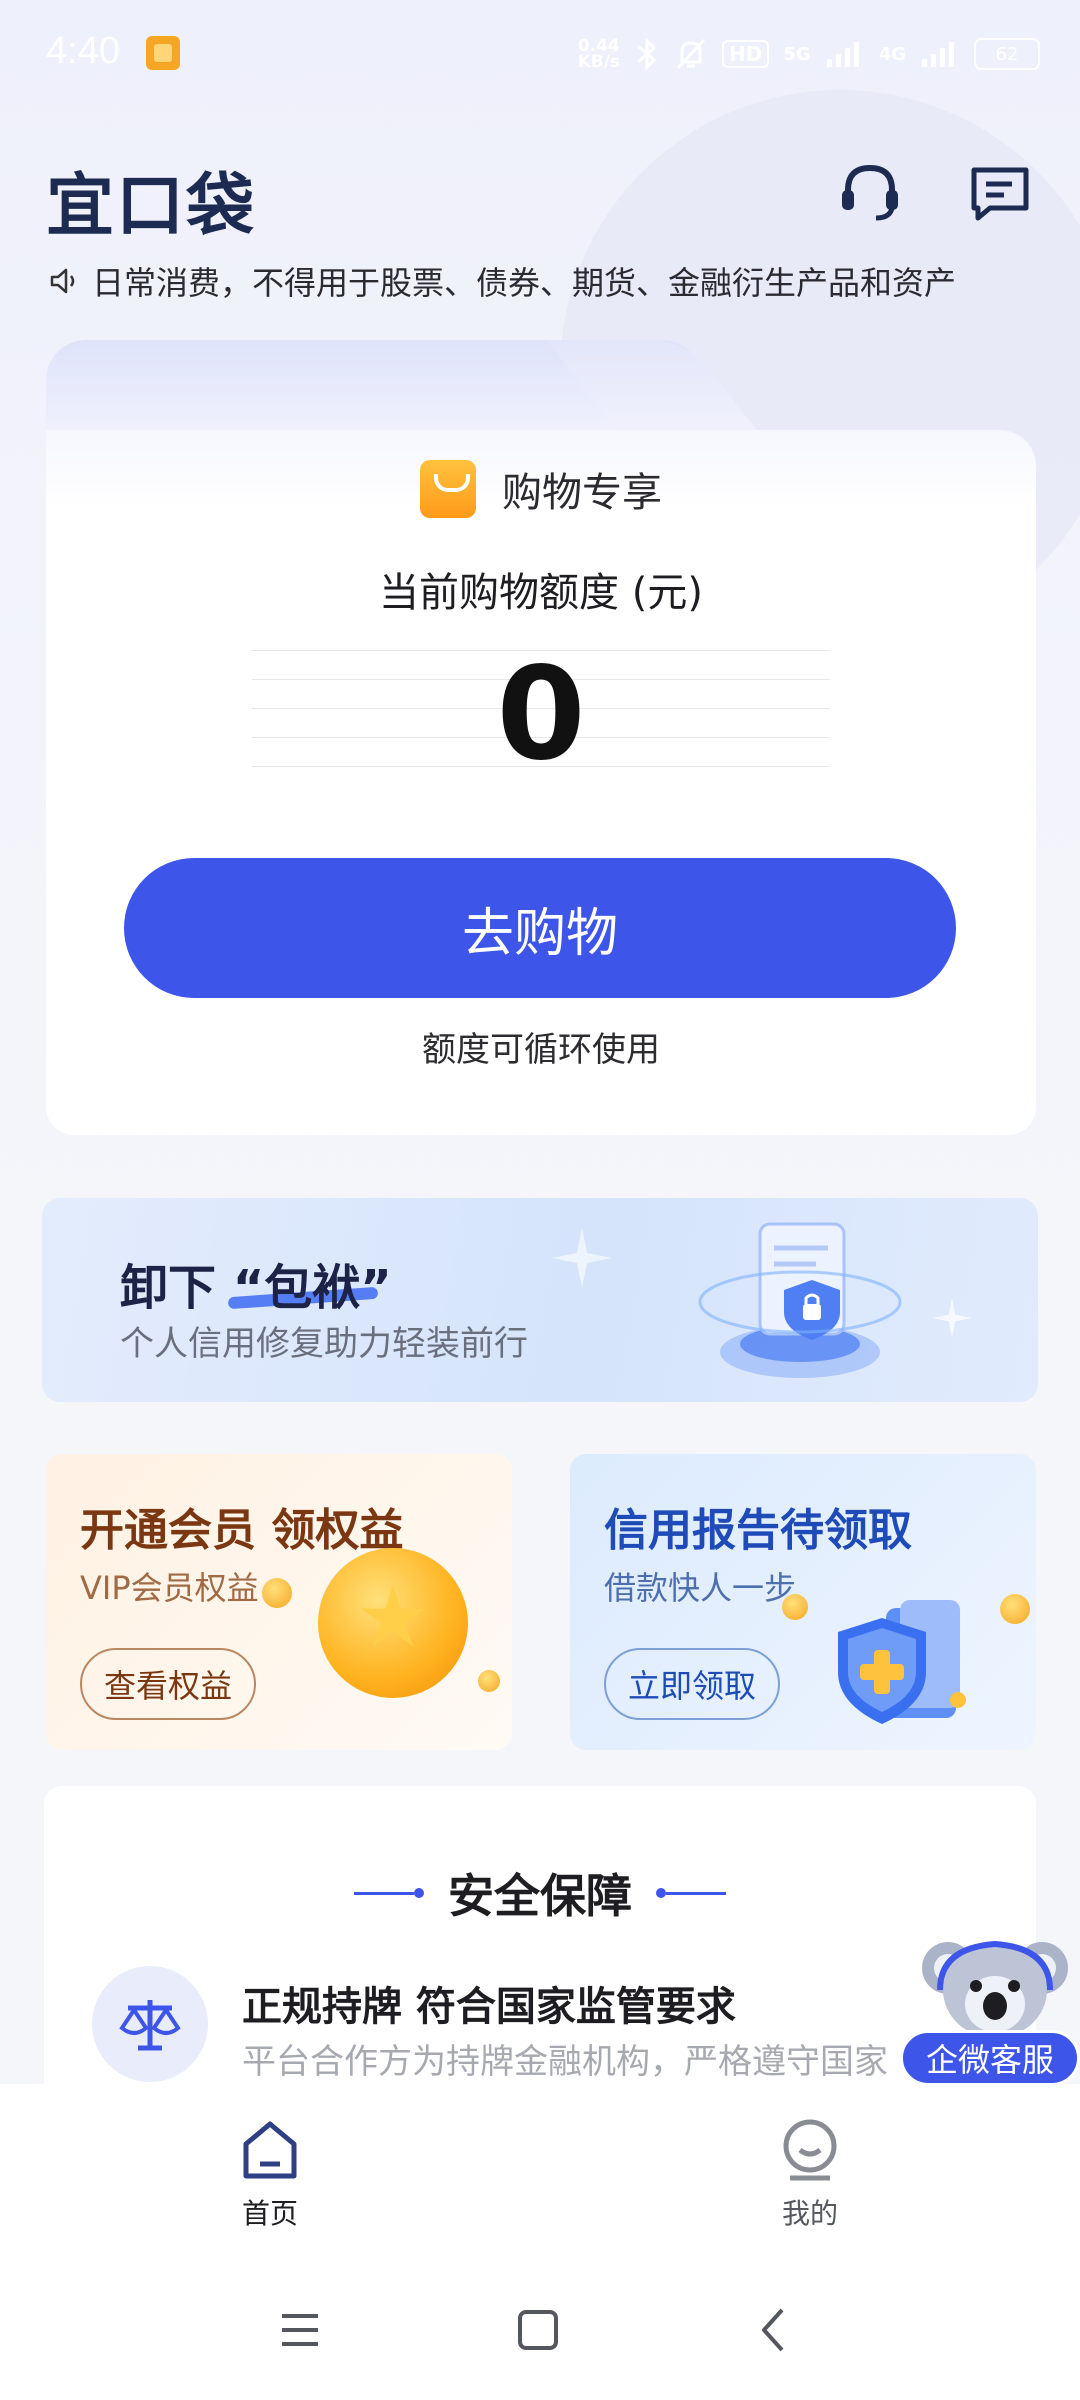 The width and height of the screenshot is (1080, 2400). What do you see at coordinates (870, 192) in the screenshot?
I see `customer-service-icon` at bounding box center [870, 192].